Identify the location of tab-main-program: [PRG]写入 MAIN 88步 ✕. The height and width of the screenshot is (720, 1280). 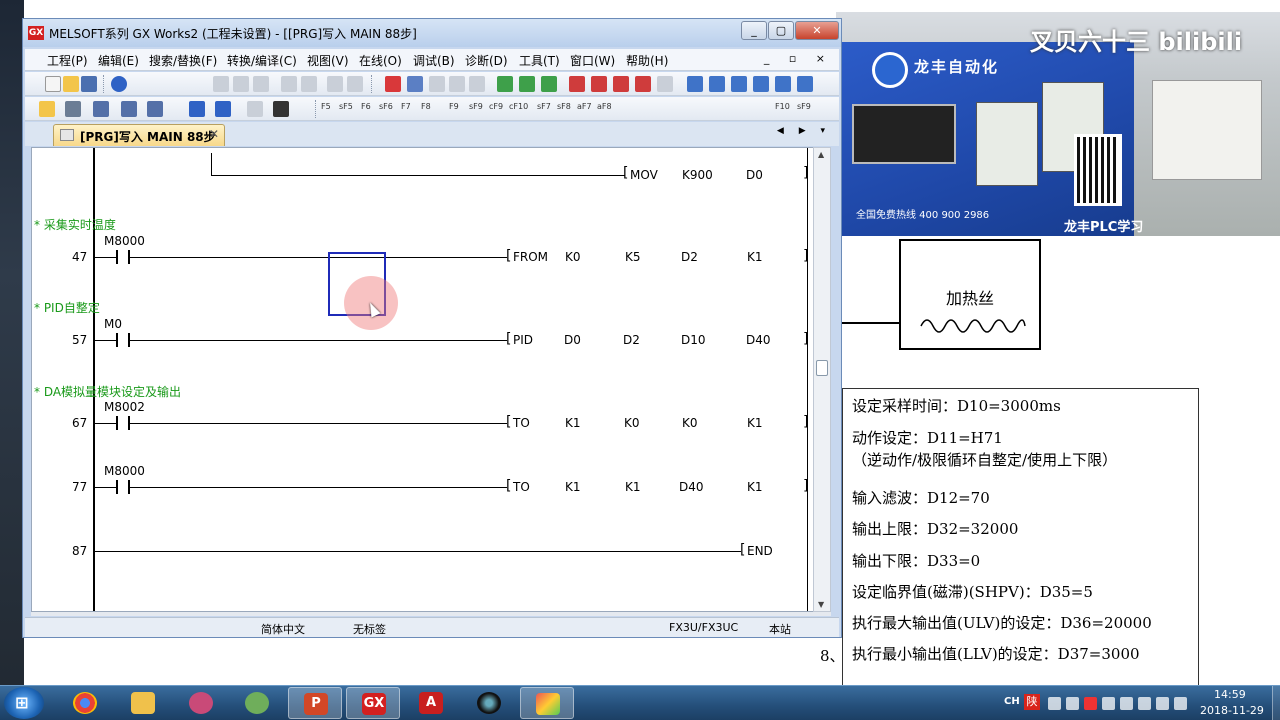
(139, 135).